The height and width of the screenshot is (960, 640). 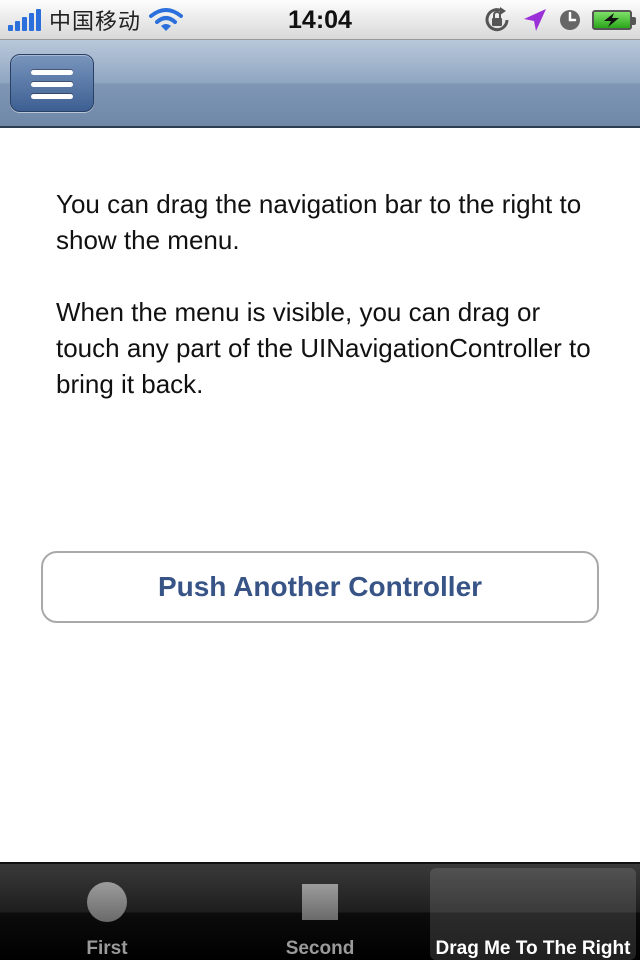 I want to click on location-icon, so click(x=535, y=20).